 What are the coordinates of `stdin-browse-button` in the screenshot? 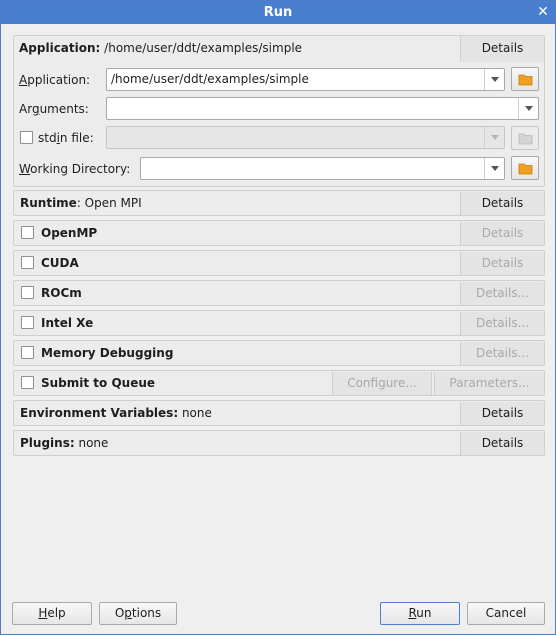 It's located at (525, 138).